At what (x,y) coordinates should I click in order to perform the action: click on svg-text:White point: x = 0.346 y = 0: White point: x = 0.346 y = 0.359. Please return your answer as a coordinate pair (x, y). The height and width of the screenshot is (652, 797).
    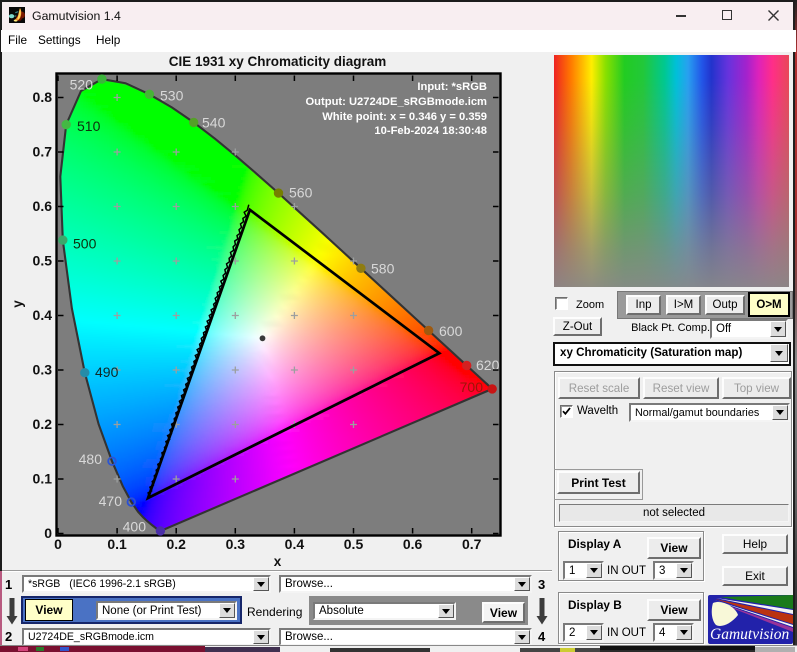
    Looking at the image, I should click on (404, 117).